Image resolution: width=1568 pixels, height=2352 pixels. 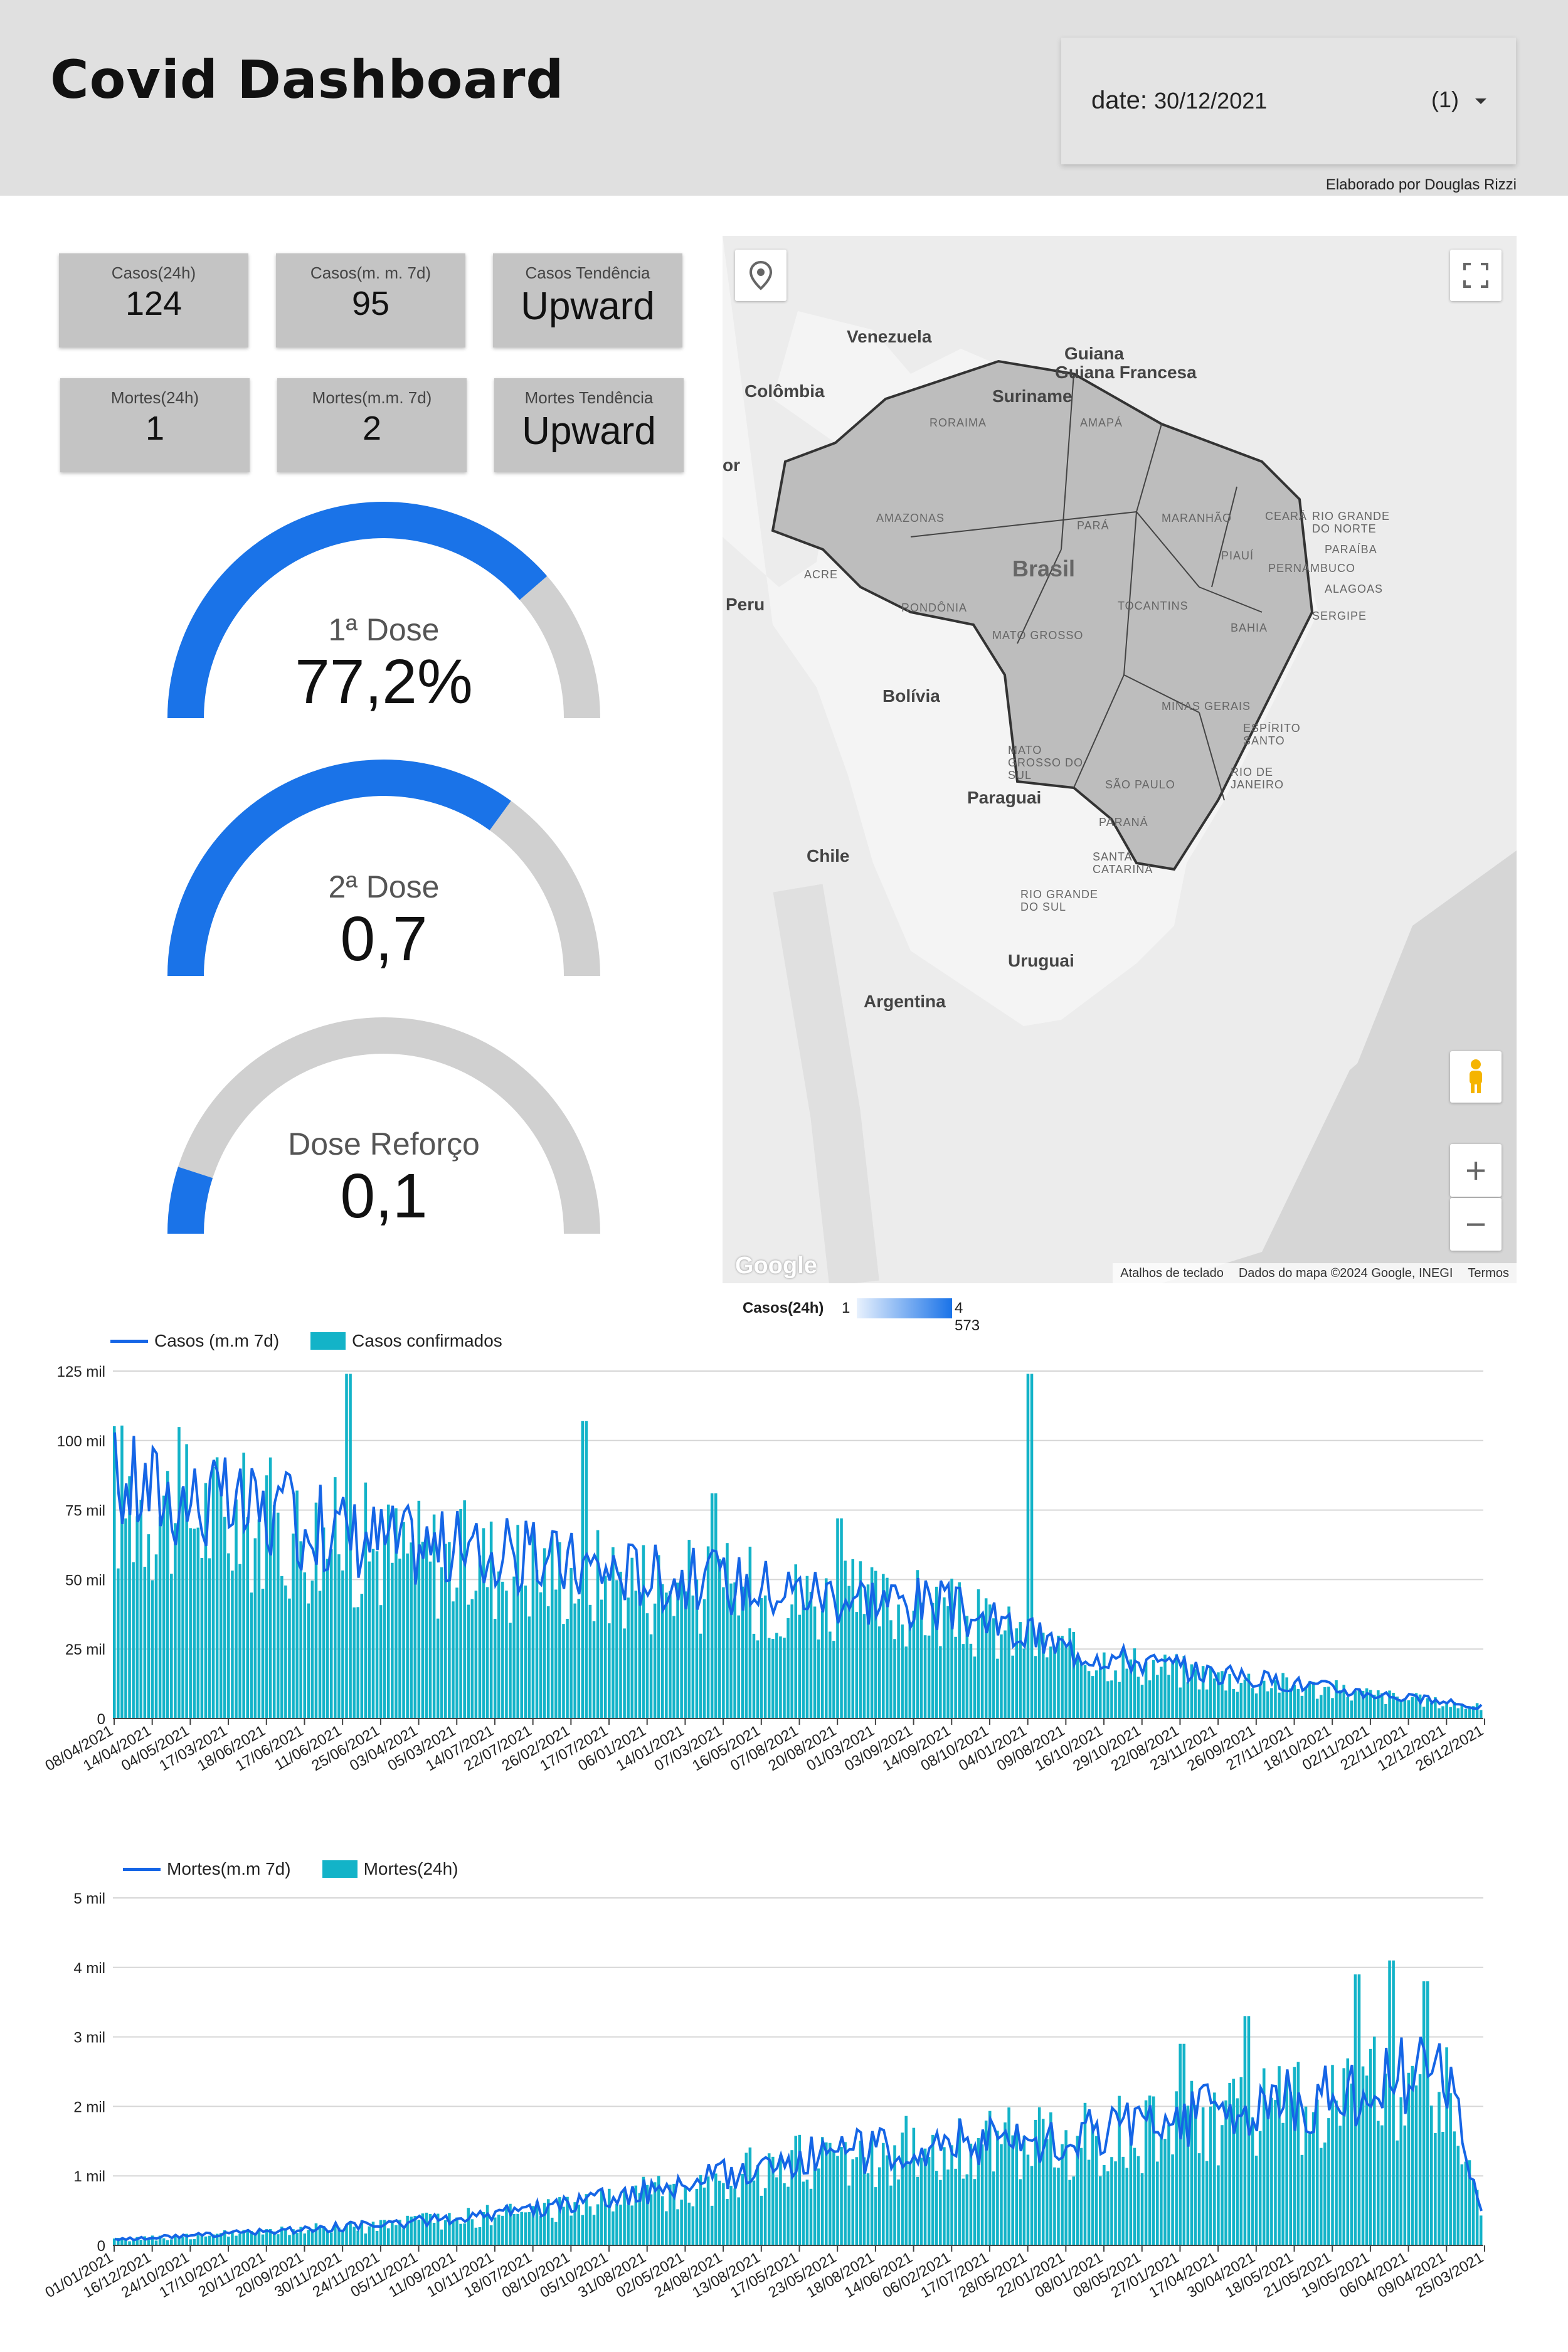 What do you see at coordinates (589, 431) in the screenshot?
I see `kpi-value: Upward` at bounding box center [589, 431].